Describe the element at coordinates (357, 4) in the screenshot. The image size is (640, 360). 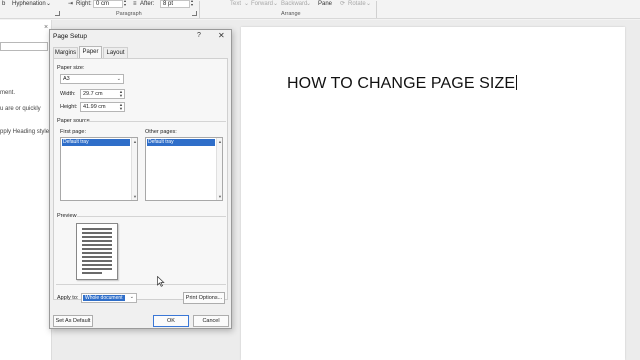
I see `rotate-button: Rotate` at that location.